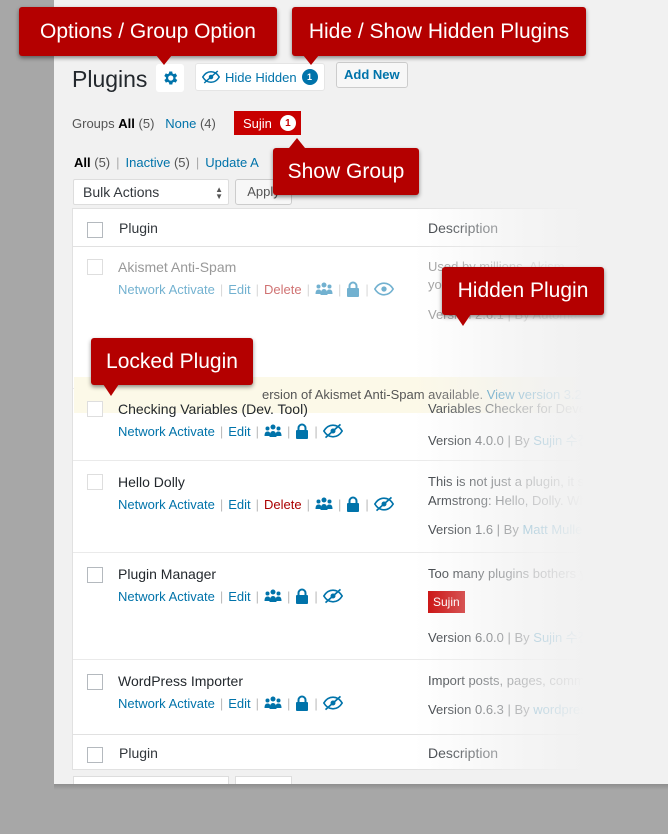 The width and height of the screenshot is (668, 834). I want to click on plugin-description: This is not just a plugin, it sy, so click(509, 481).